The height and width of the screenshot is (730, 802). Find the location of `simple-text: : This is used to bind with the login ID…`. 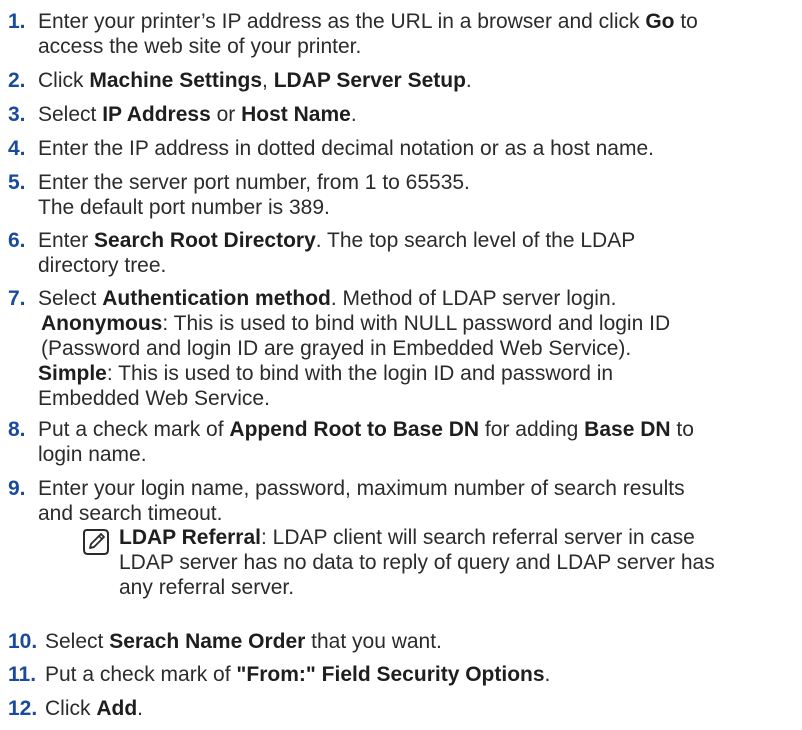

simple-text: : This is used to bind with the login ID… is located at coordinates (360, 373).